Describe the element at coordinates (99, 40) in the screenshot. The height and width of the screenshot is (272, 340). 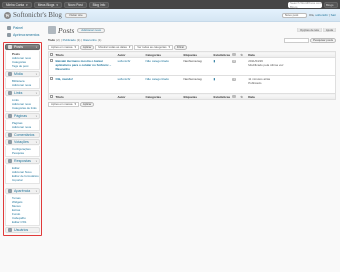
I see `filter-draft-count: (1)` at that location.